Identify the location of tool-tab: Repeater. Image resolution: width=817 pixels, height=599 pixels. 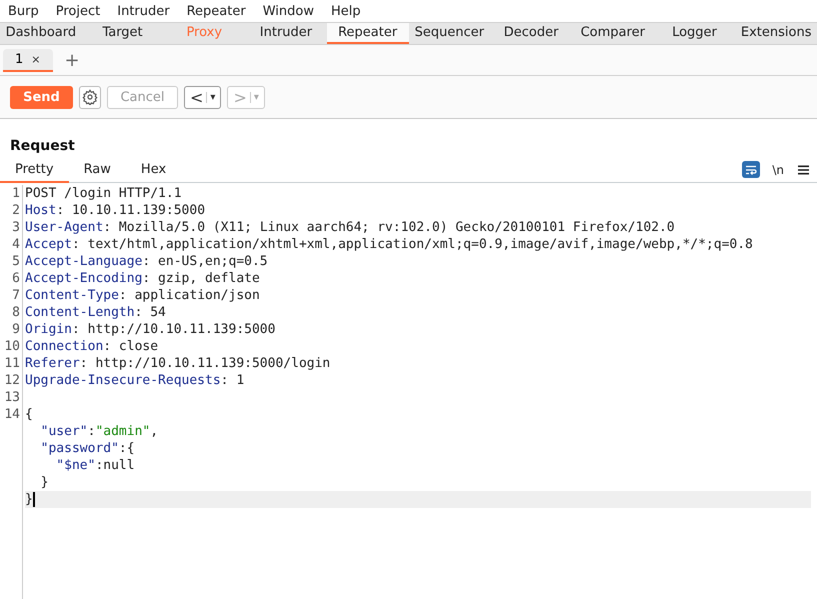
(367, 33).